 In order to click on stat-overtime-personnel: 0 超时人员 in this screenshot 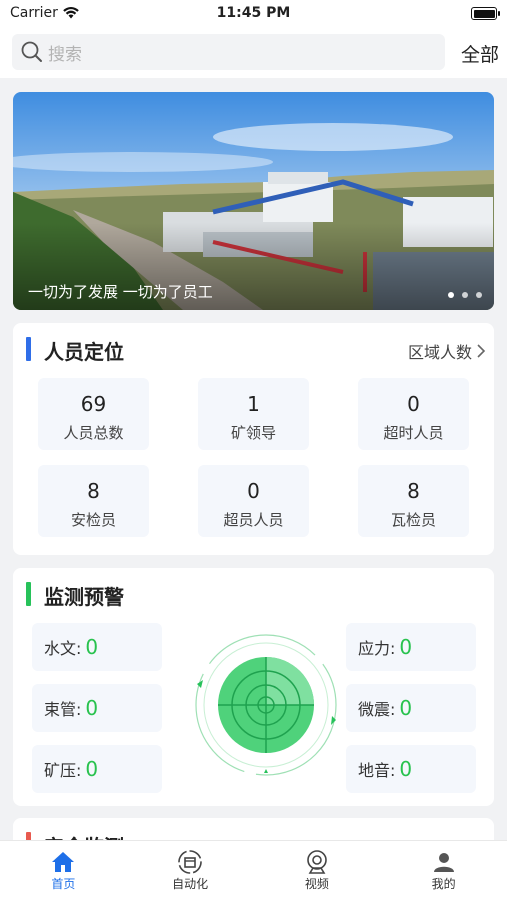, I will do `click(413, 414)`.